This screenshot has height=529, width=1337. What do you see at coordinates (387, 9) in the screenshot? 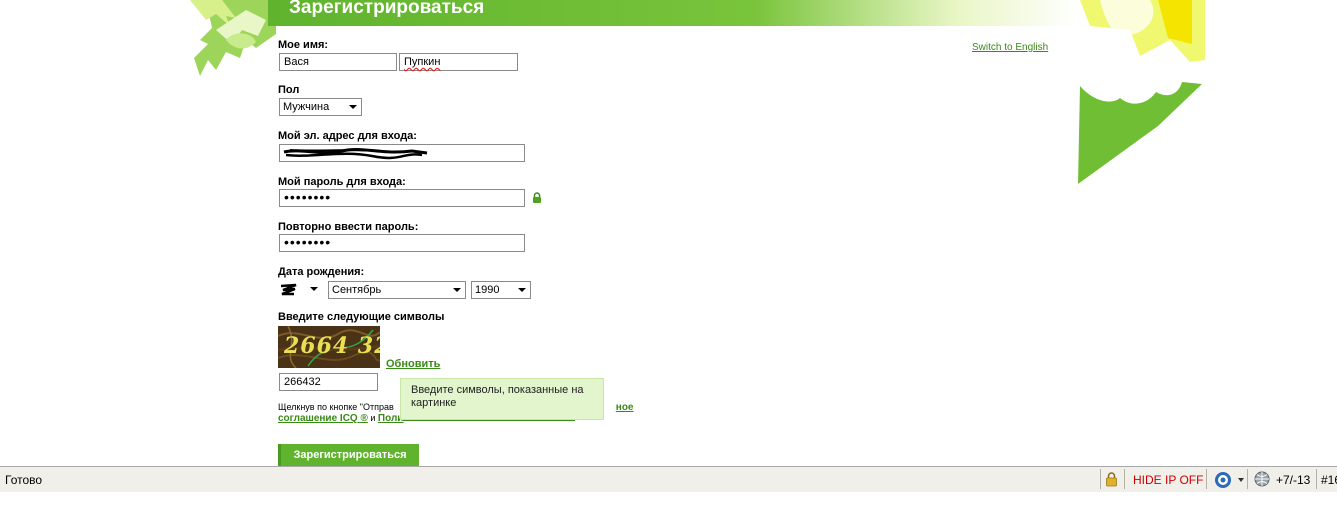
I see `page-title: Зарегистрироваться` at bounding box center [387, 9].